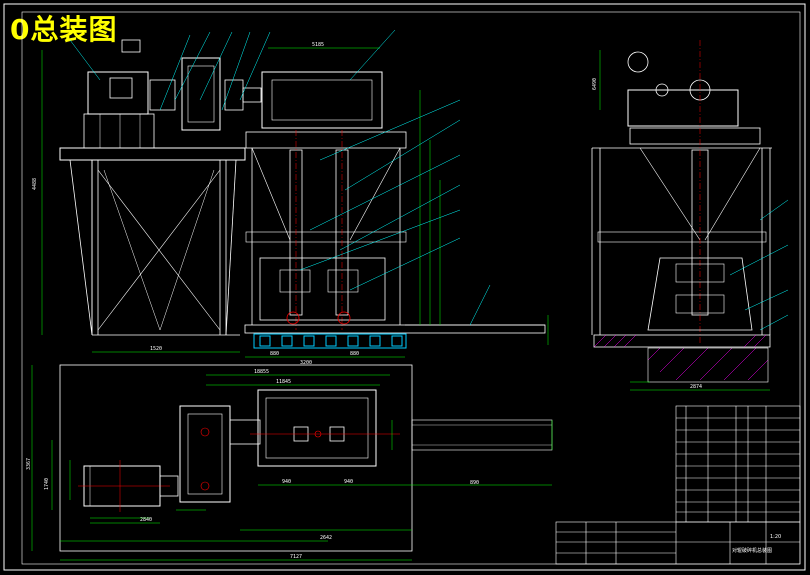 The image size is (810, 575). Describe the element at coordinates (283, 382) in the screenshot. I see `dim-plan-mid-a: 11845` at that location.